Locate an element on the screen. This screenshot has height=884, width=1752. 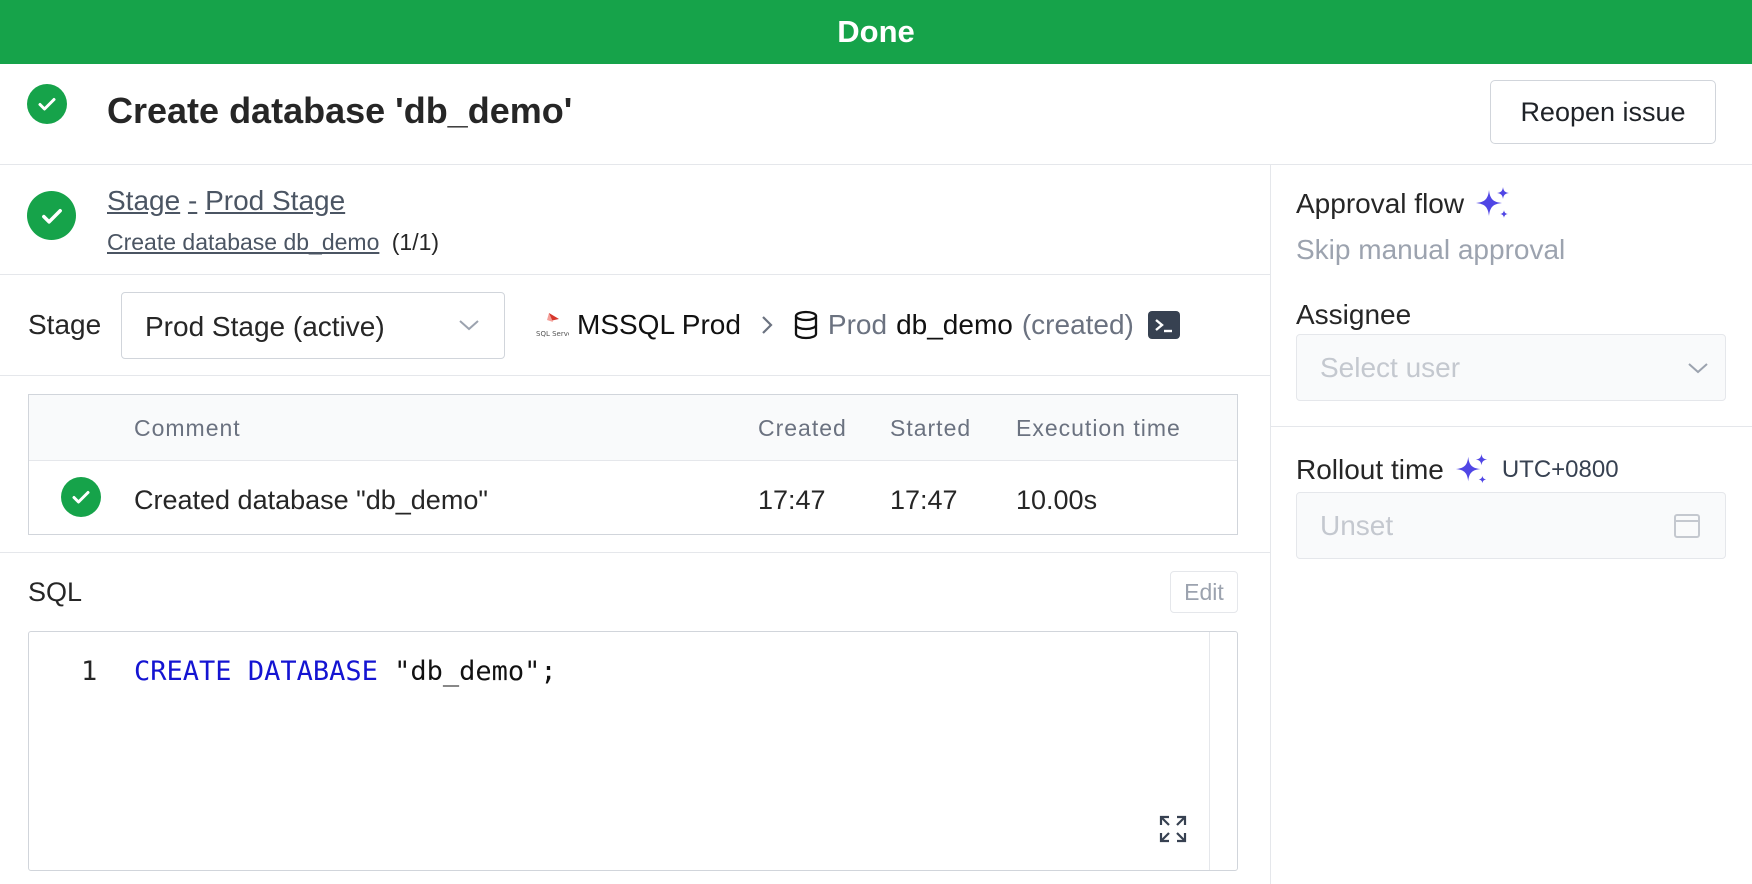
expand-icon is located at coordinates (1173, 829).